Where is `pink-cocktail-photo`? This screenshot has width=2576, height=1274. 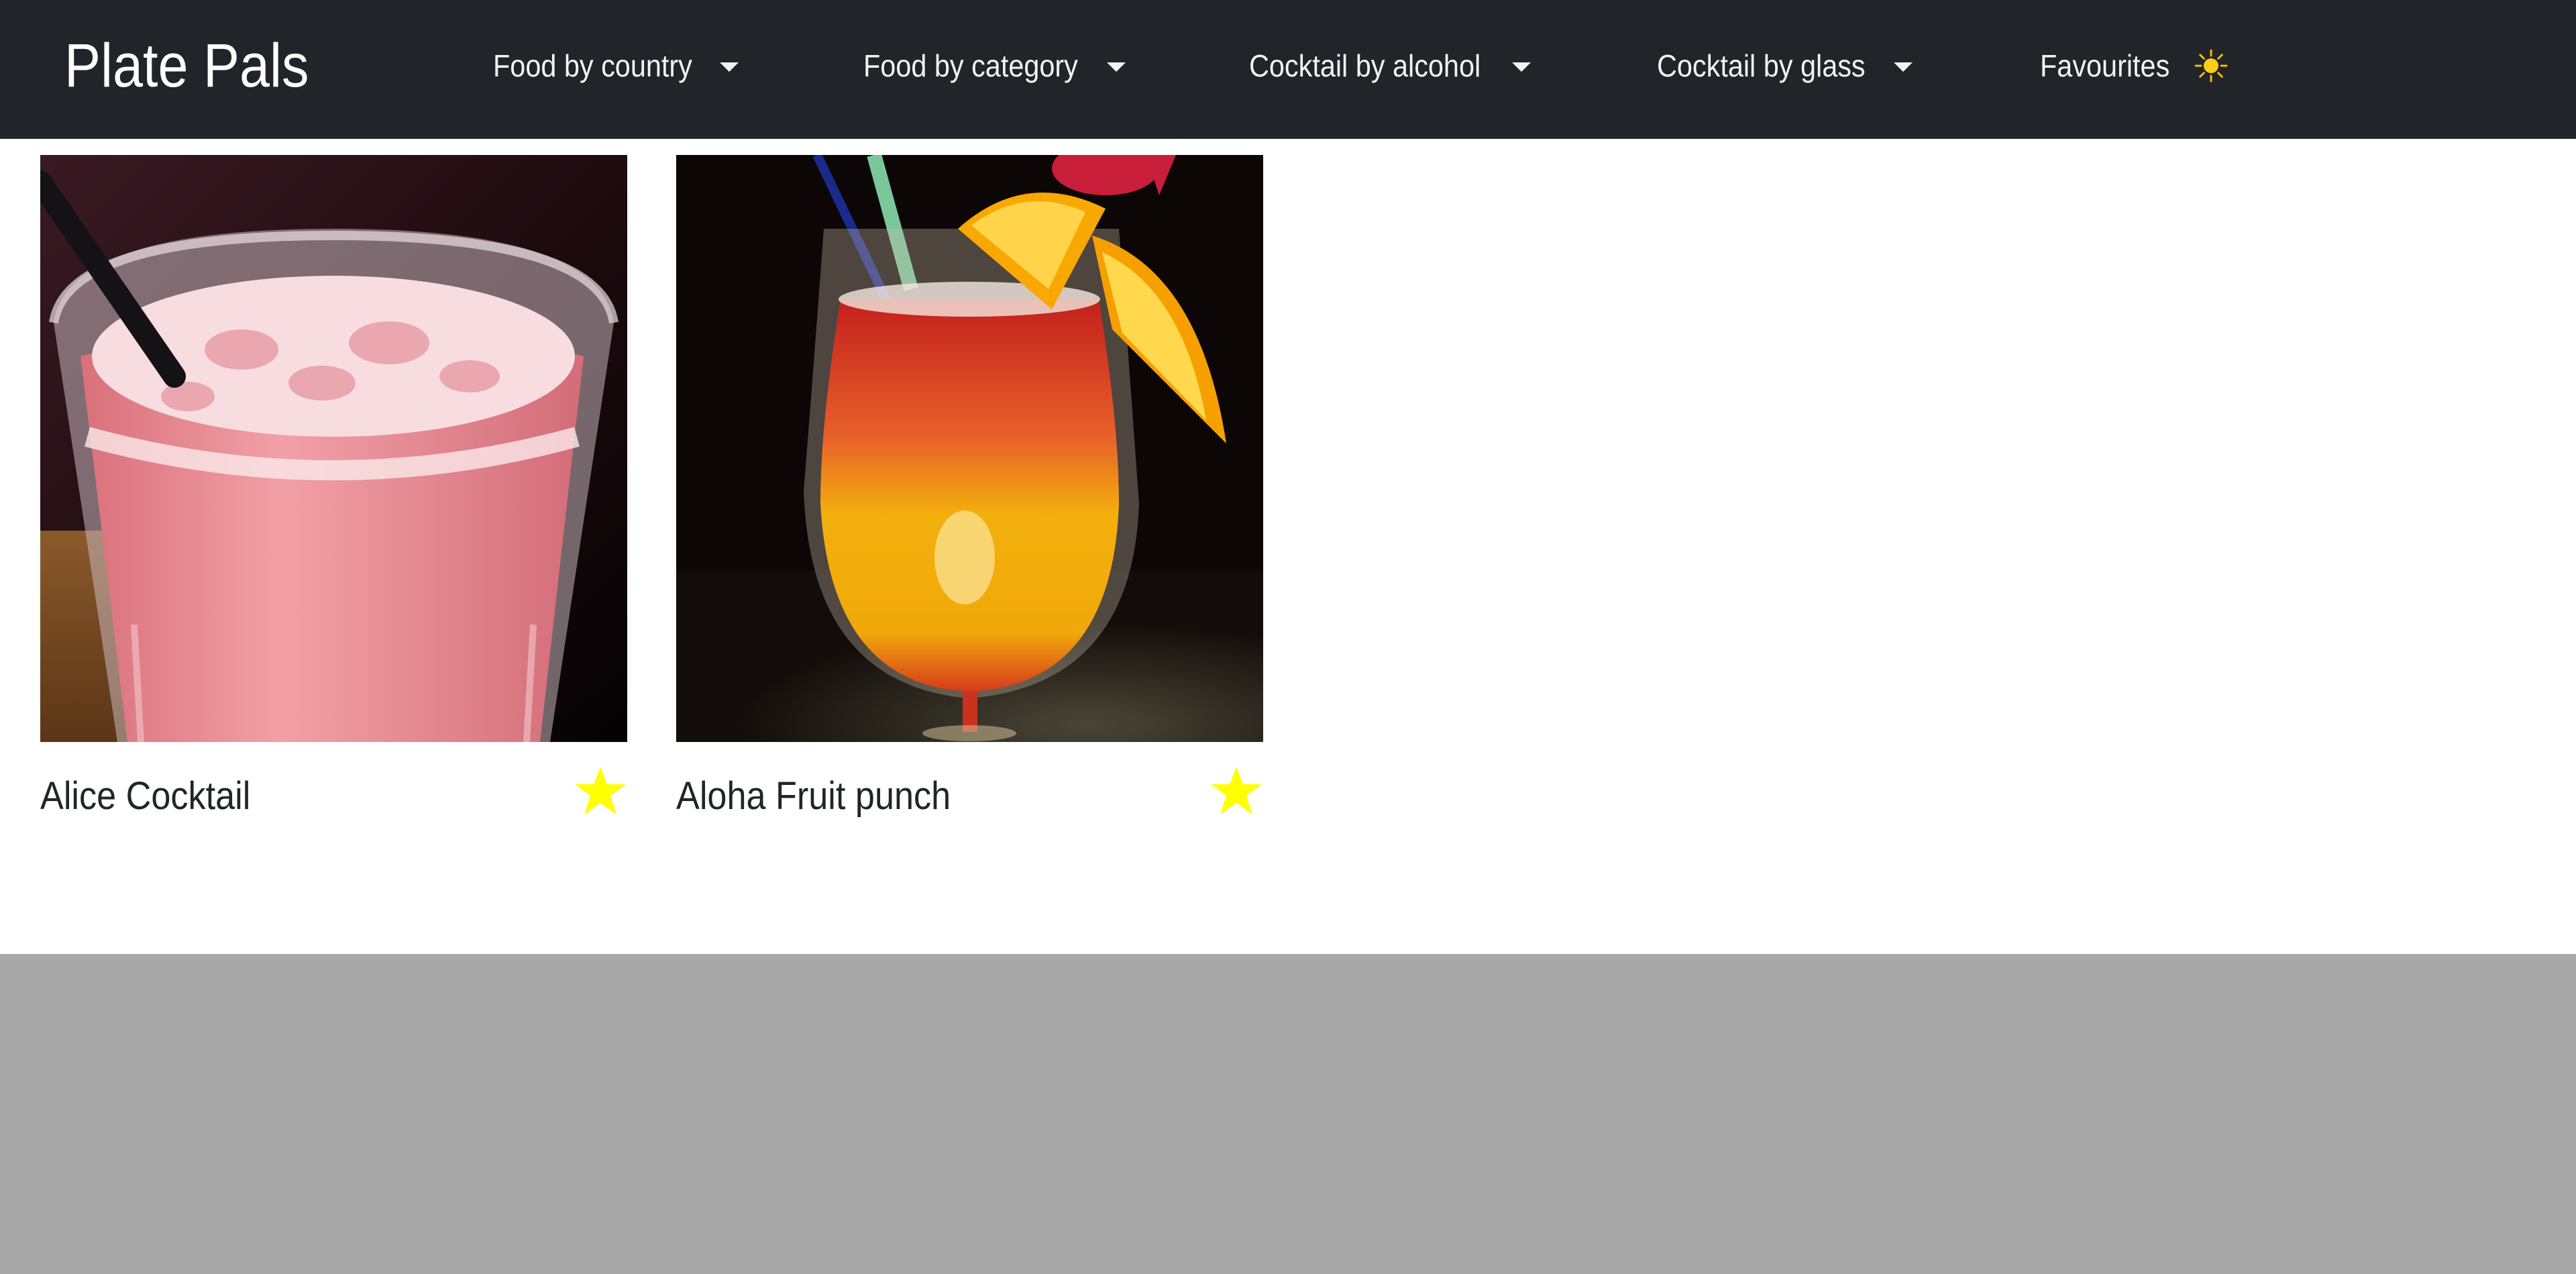
pink-cocktail-photo is located at coordinates (333, 448).